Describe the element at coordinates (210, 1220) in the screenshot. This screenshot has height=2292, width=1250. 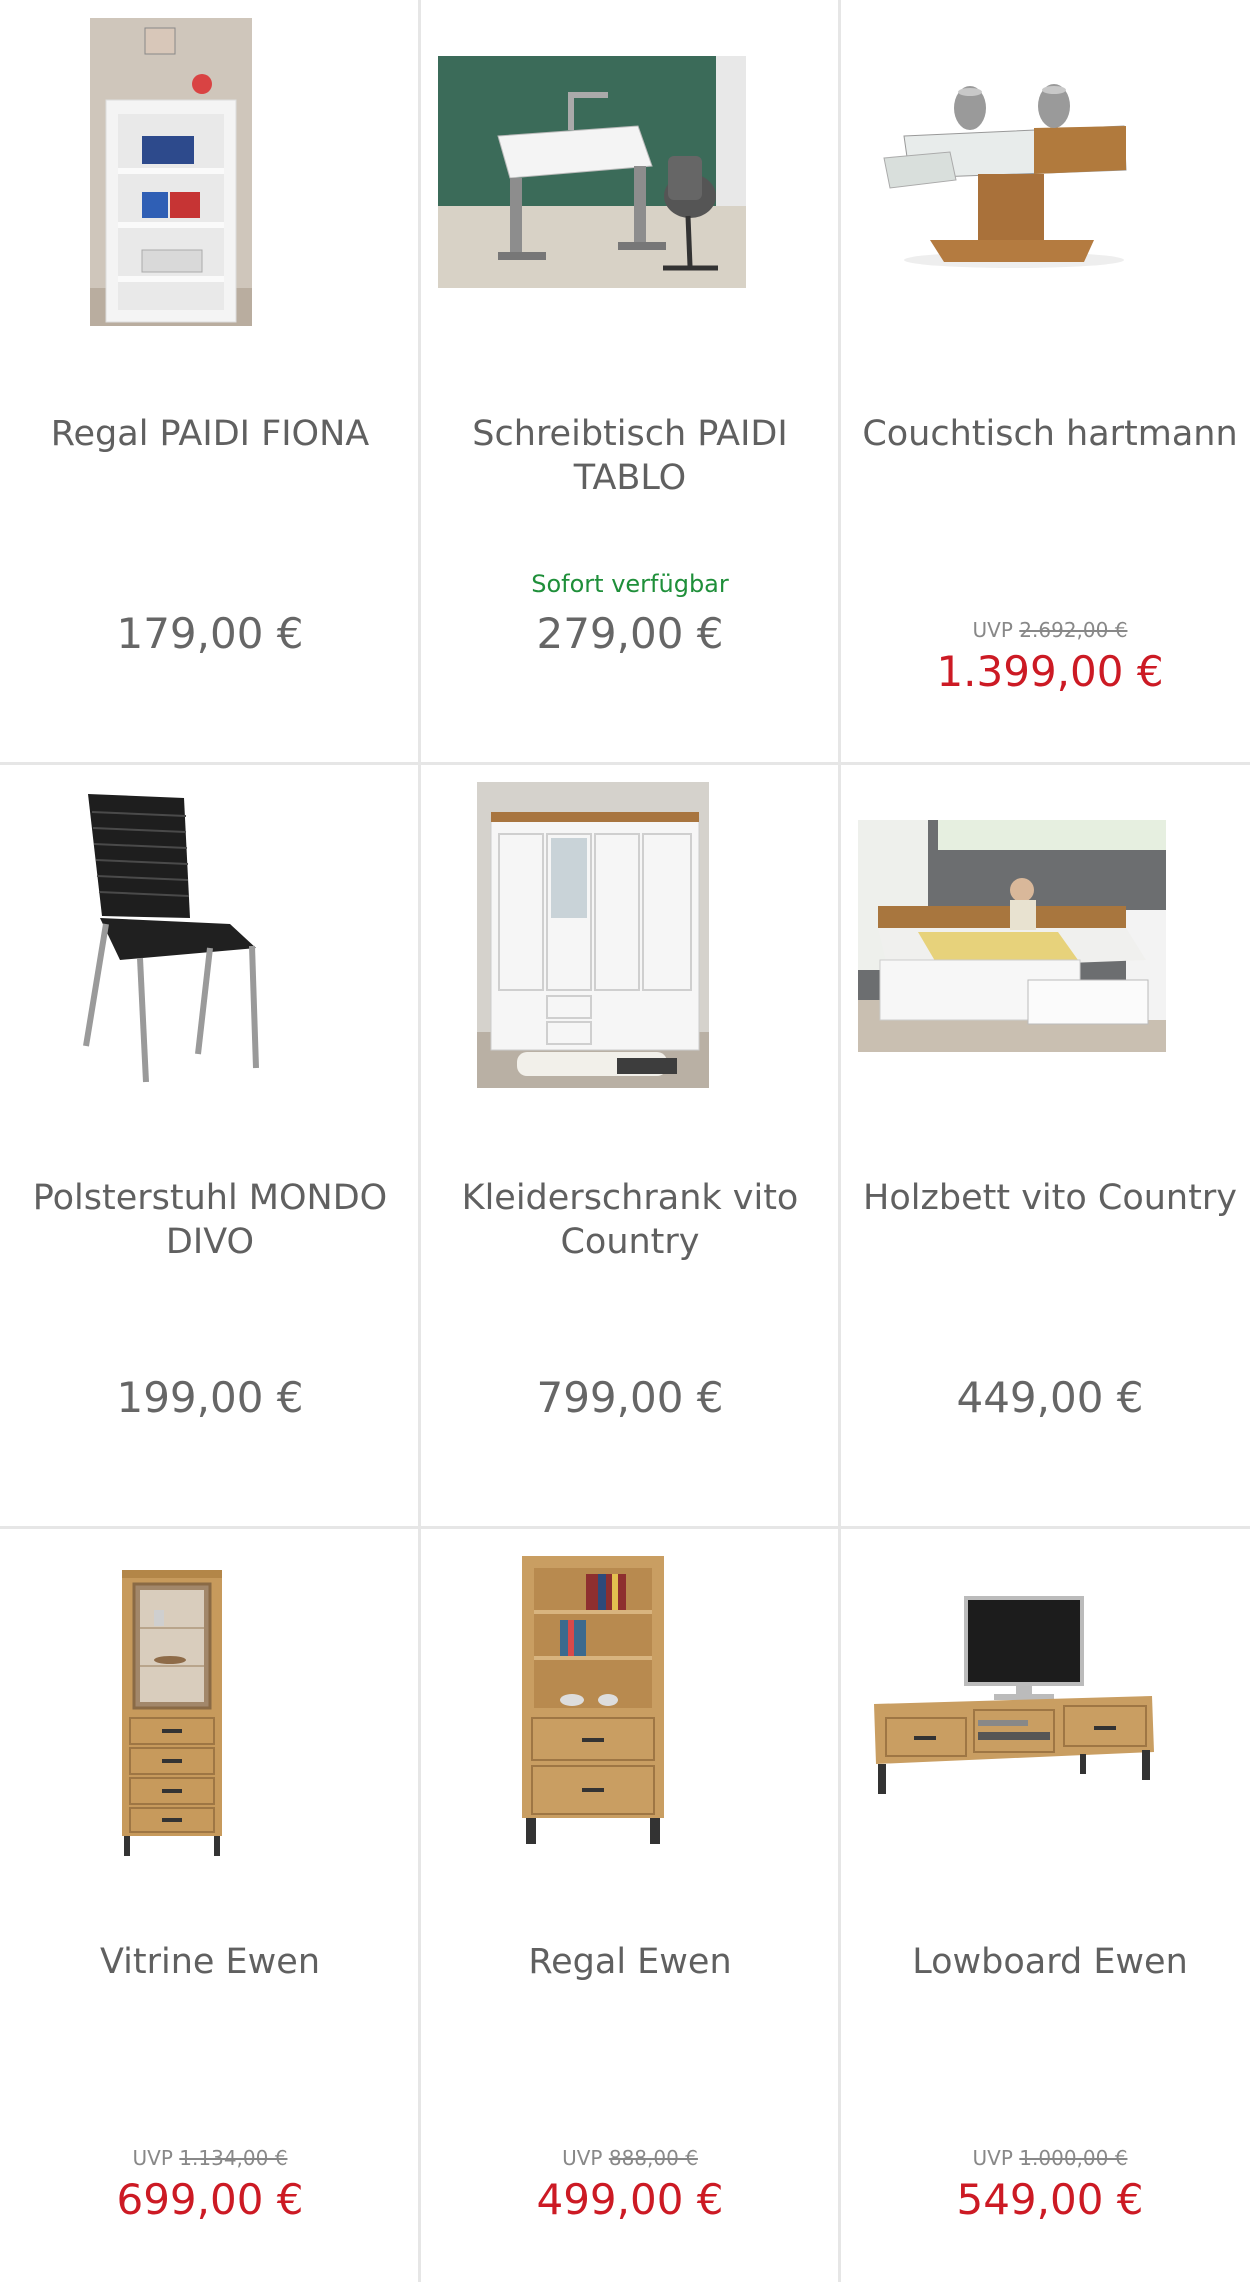
I see `product-title: Polsterstuhl MONDO DIVO` at that location.